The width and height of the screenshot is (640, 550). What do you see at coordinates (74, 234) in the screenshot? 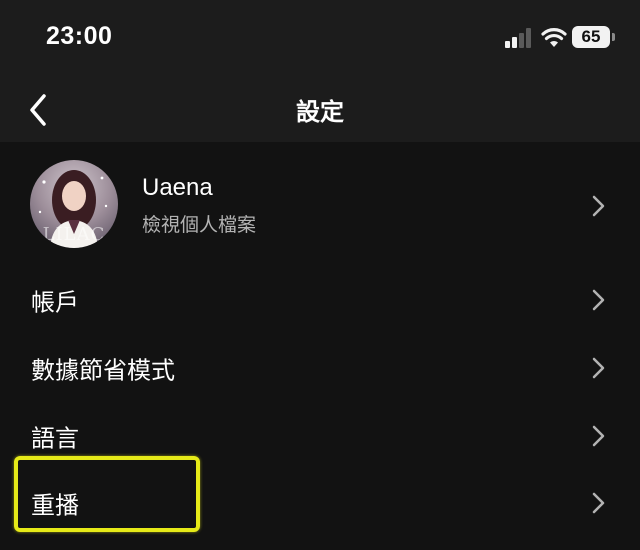
I see `avatar-watermark: LILAC` at bounding box center [74, 234].